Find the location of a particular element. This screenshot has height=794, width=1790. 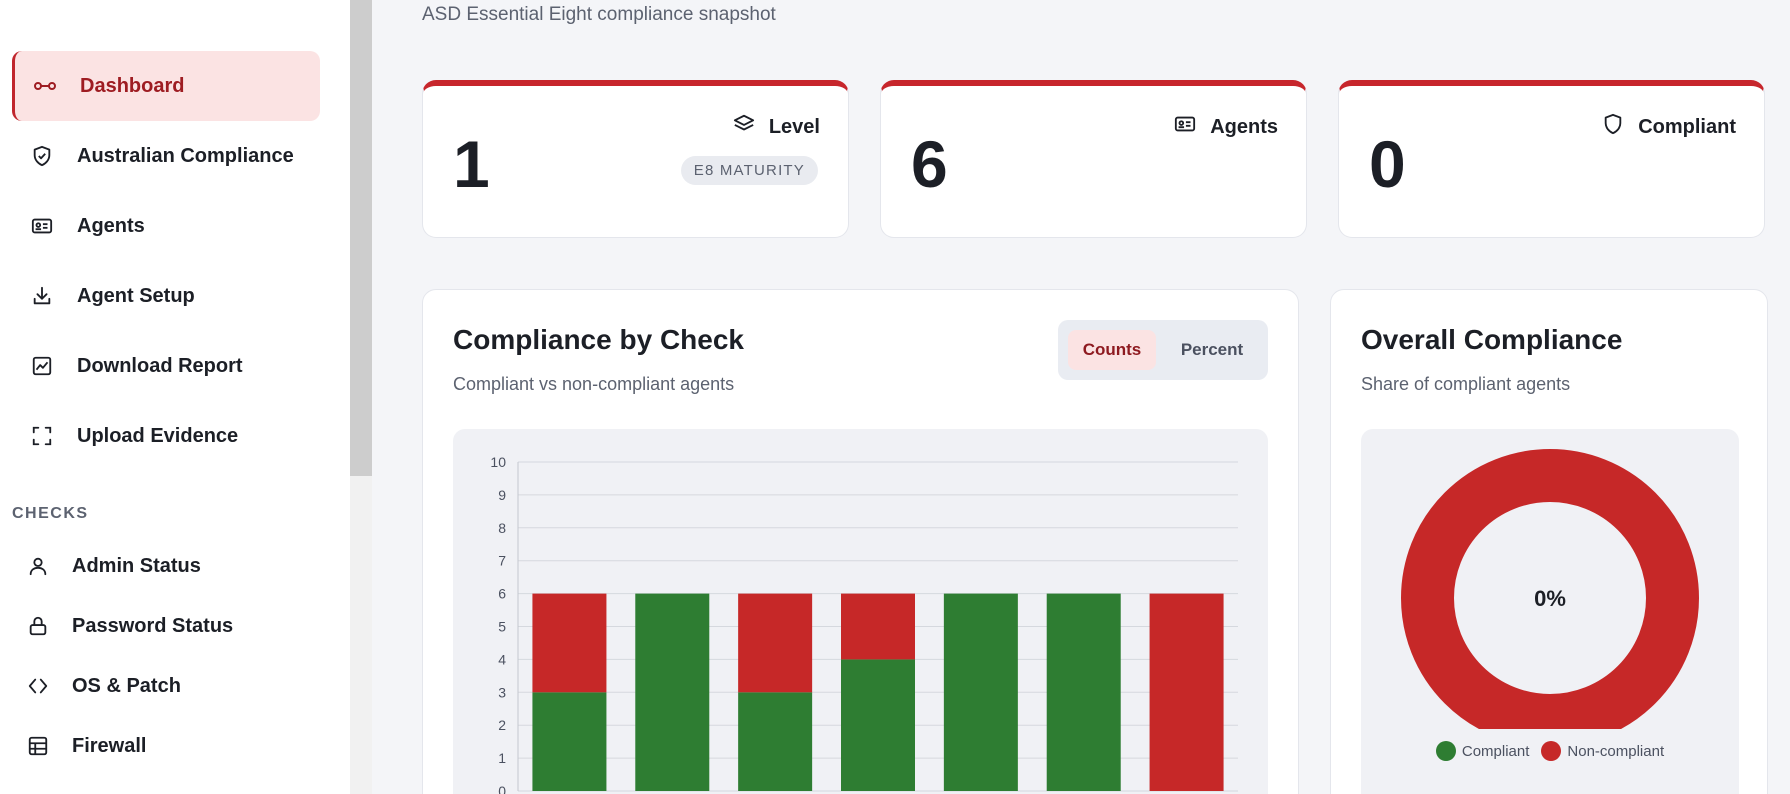

scan-frame-icon is located at coordinates (42, 436).